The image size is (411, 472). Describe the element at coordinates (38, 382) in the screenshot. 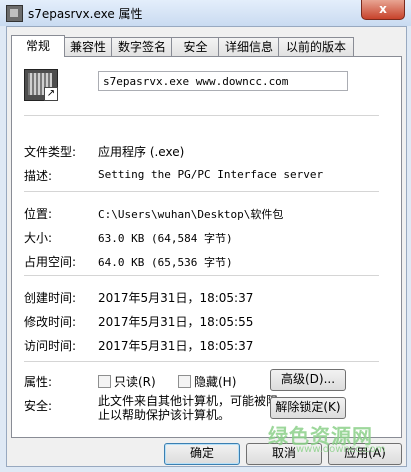

I see `attributes-label: 属性:` at that location.